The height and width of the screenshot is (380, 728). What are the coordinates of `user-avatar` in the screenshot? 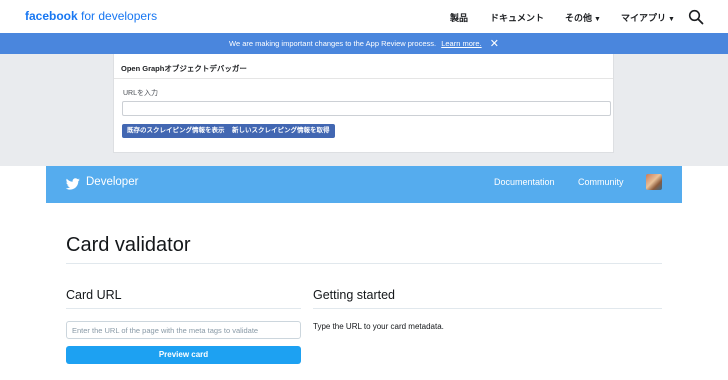 It's located at (654, 182).